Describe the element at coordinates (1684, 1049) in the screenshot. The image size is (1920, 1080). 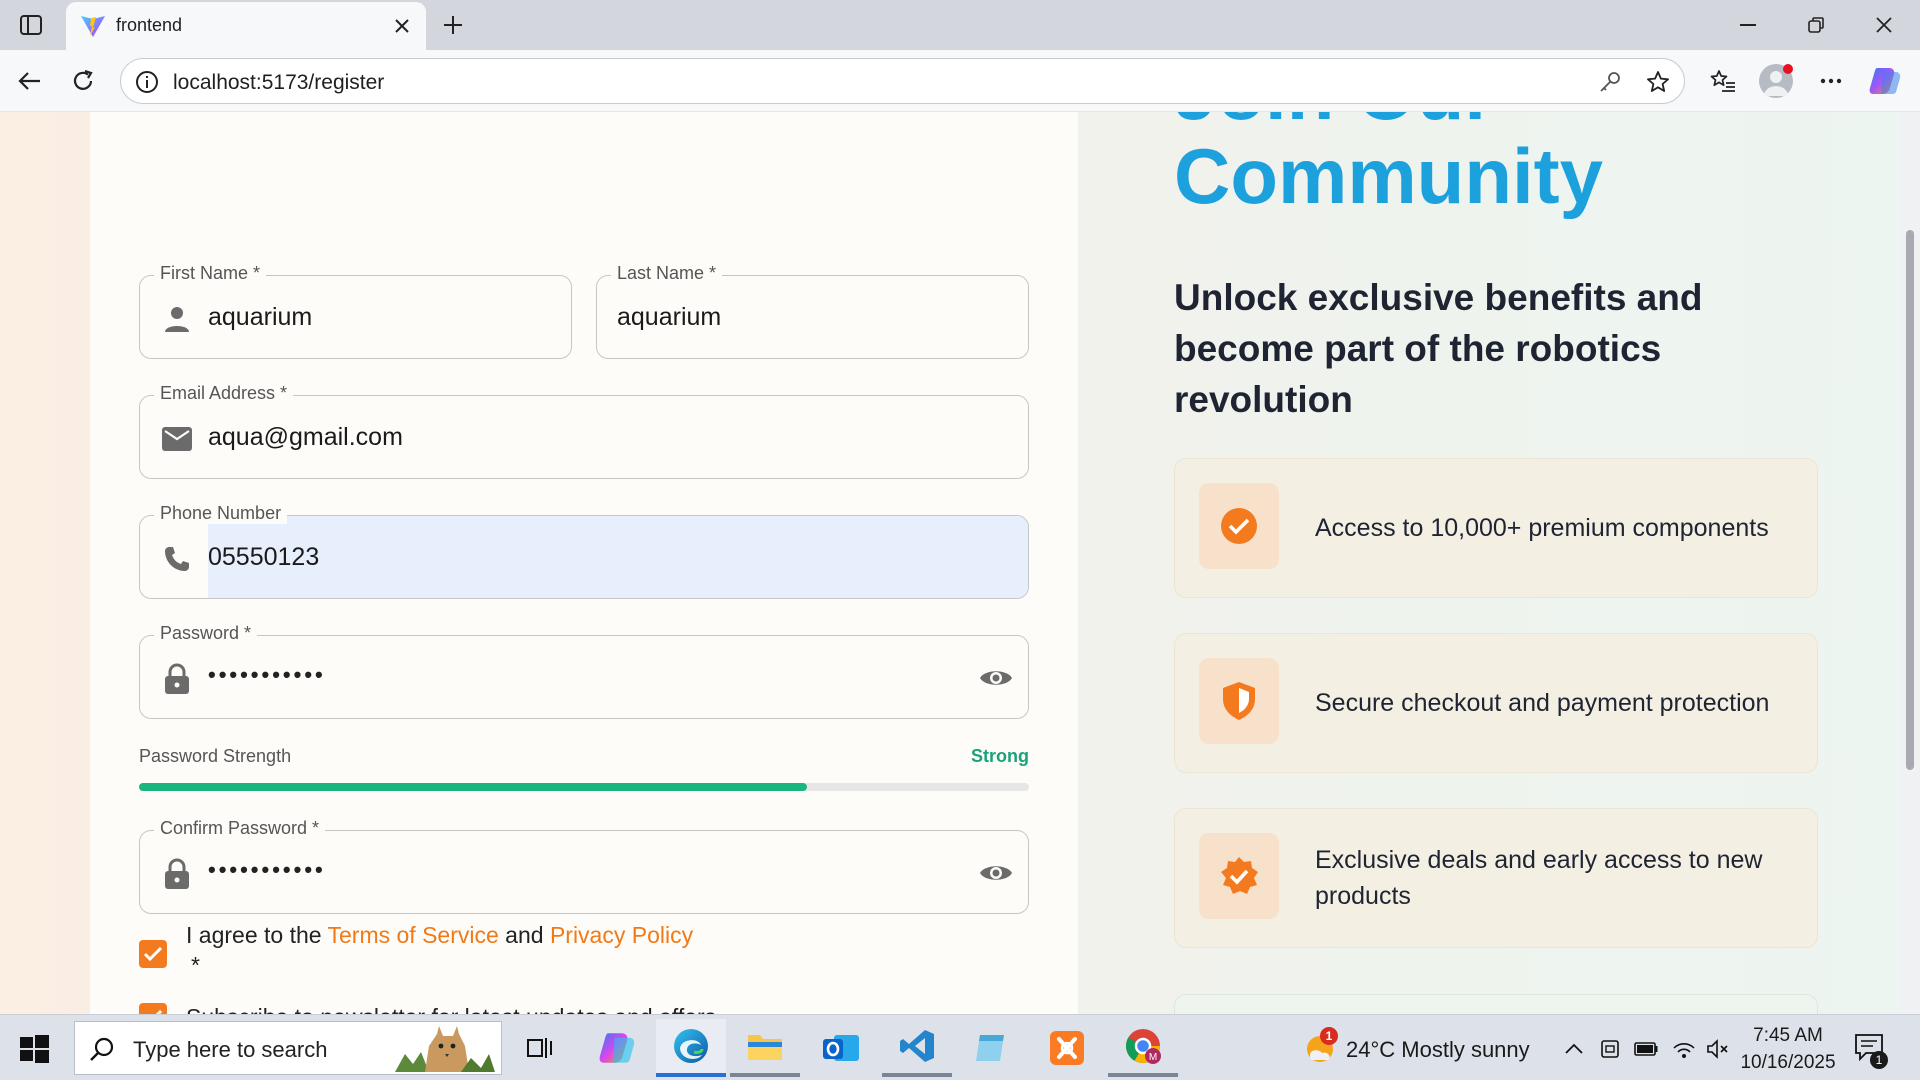
I see `wifi-icon` at that location.